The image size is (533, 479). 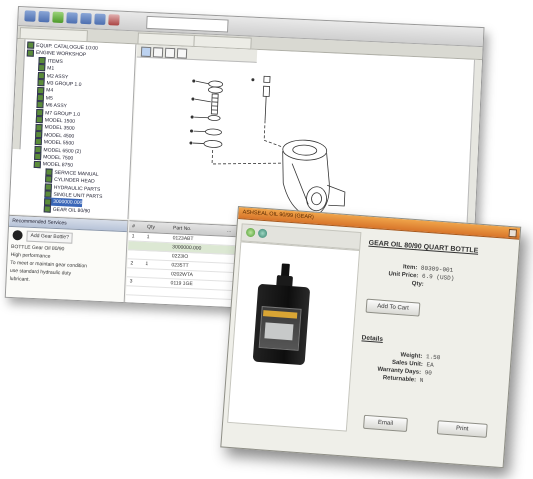 I want to click on product-image, so click(x=294, y=336).